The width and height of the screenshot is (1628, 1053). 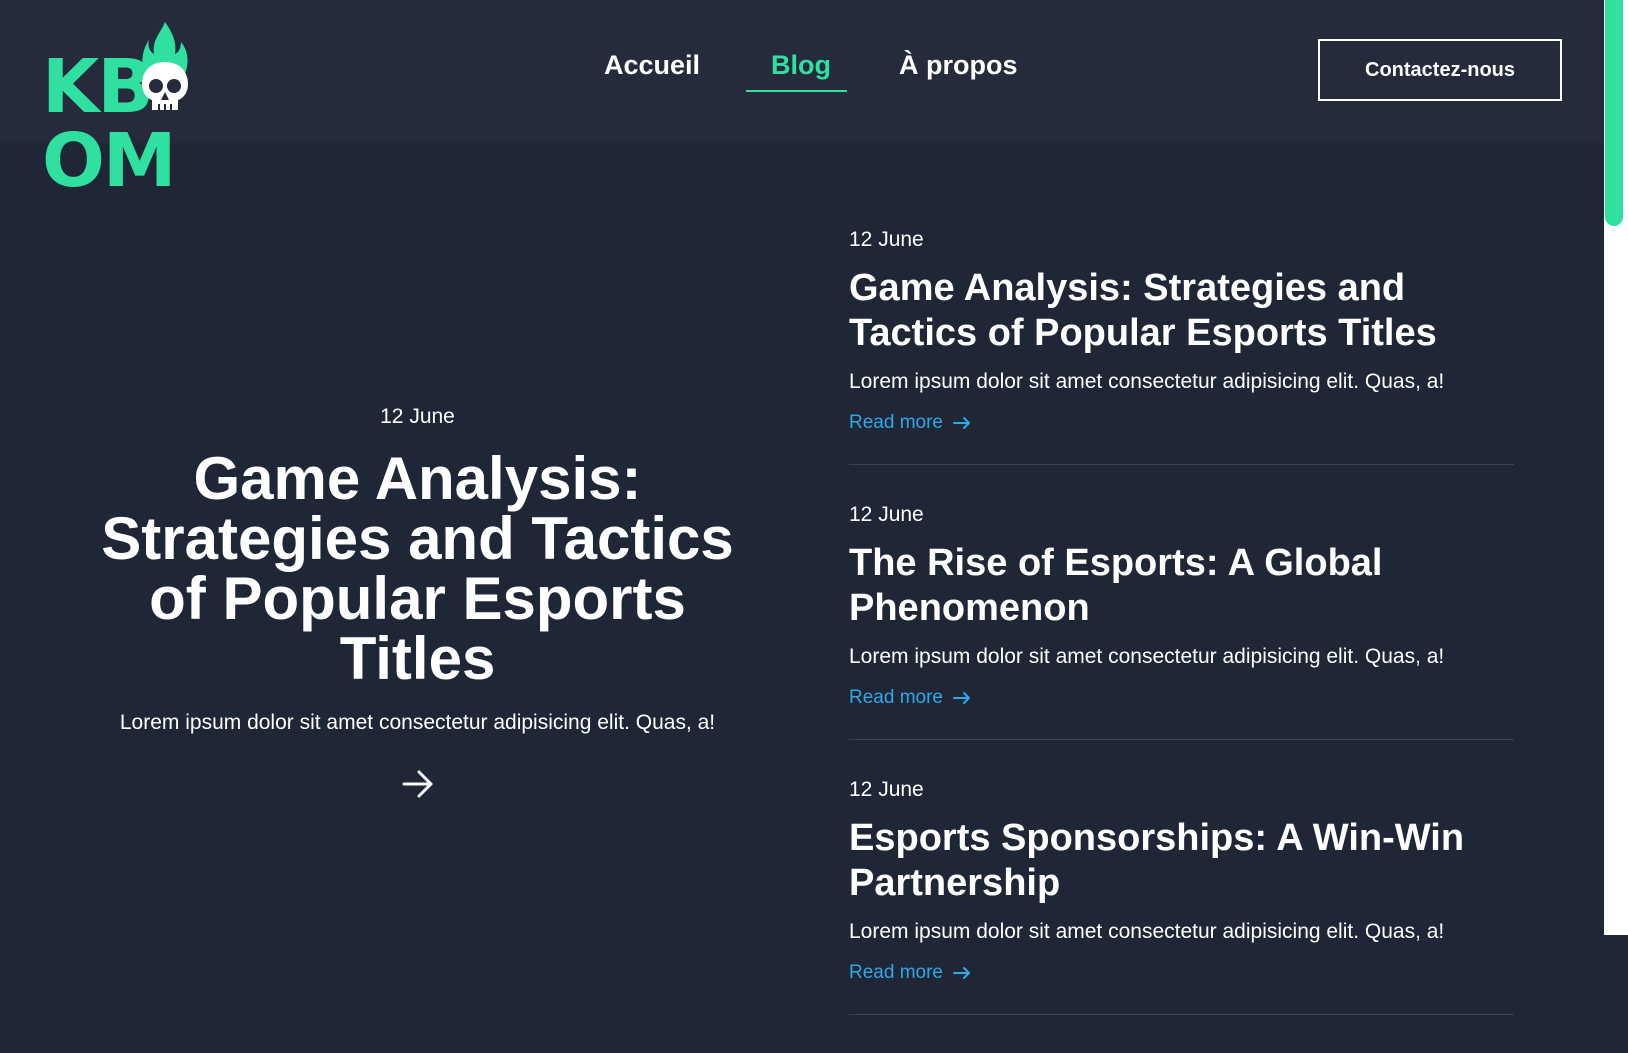 What do you see at coordinates (1440, 70) in the screenshot?
I see `contact-button: Contactez-nous` at bounding box center [1440, 70].